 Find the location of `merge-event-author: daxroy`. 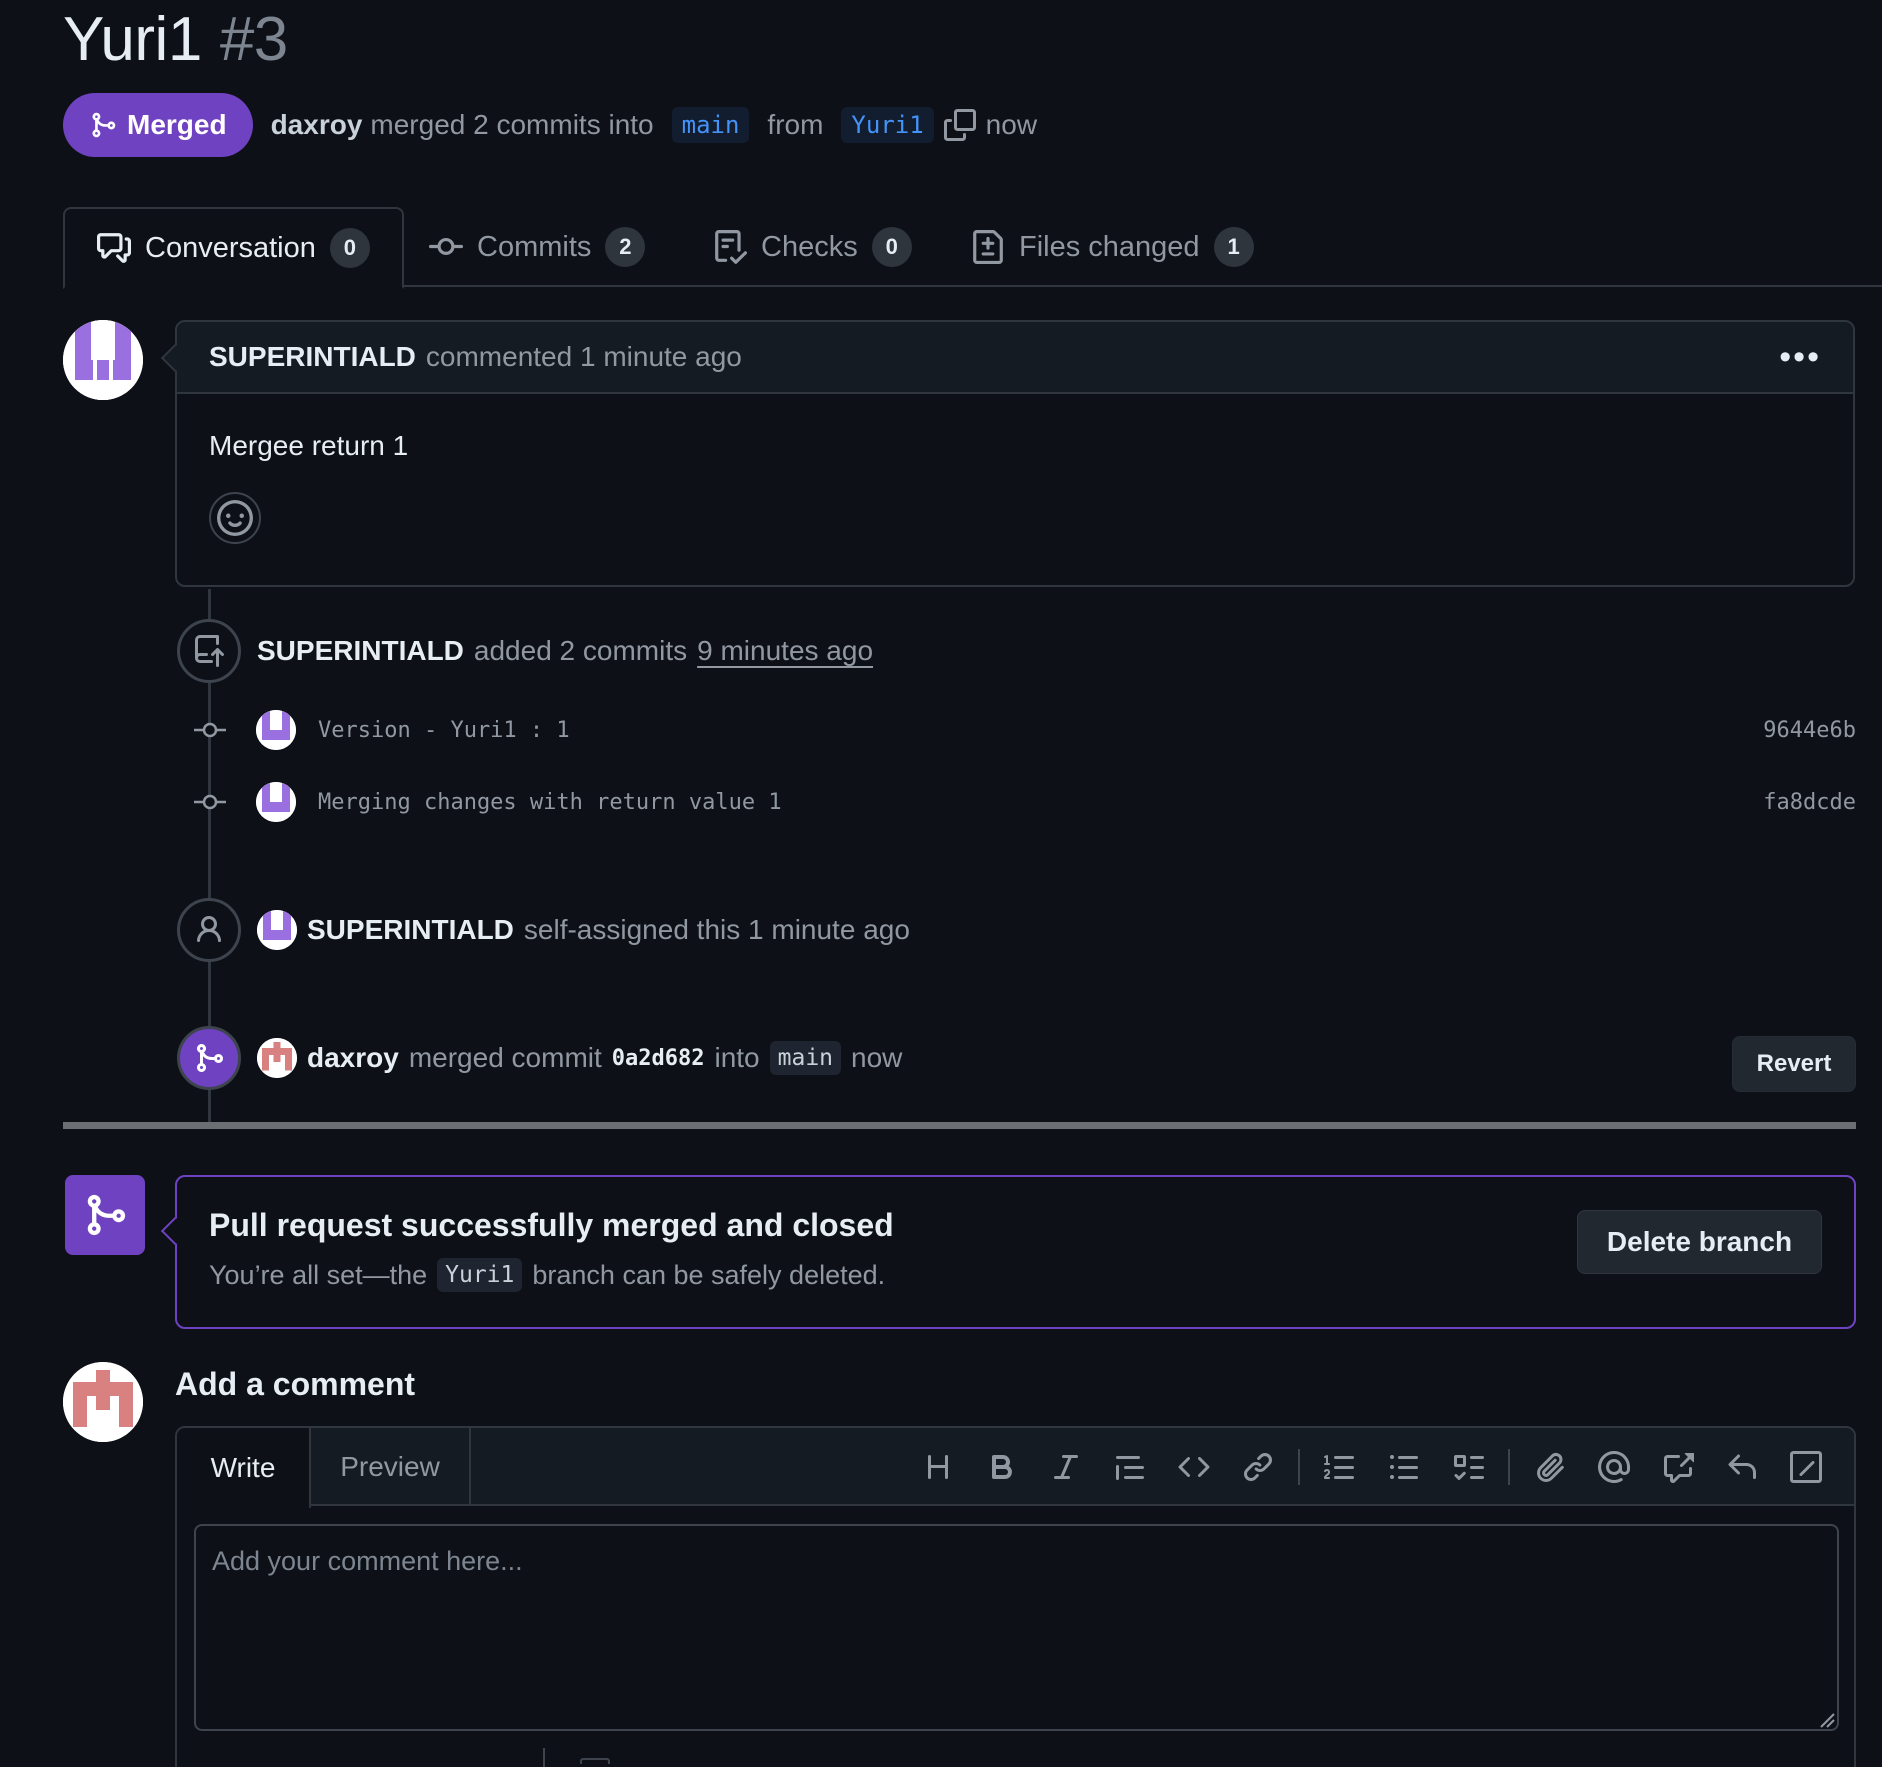

merge-event-author: daxroy is located at coordinates (353, 1058).